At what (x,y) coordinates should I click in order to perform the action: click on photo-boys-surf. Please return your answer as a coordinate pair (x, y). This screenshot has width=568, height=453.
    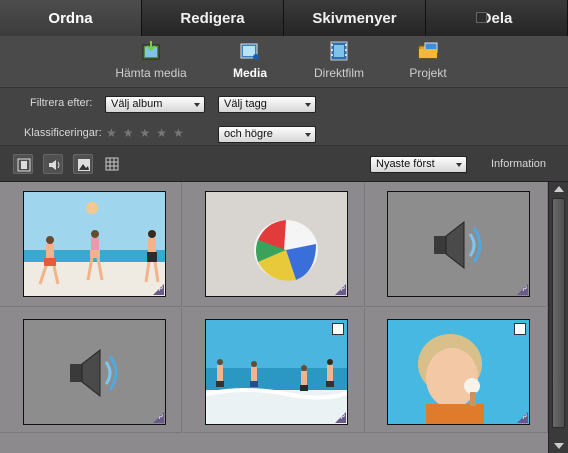
    Looking at the image, I should click on (276, 372).